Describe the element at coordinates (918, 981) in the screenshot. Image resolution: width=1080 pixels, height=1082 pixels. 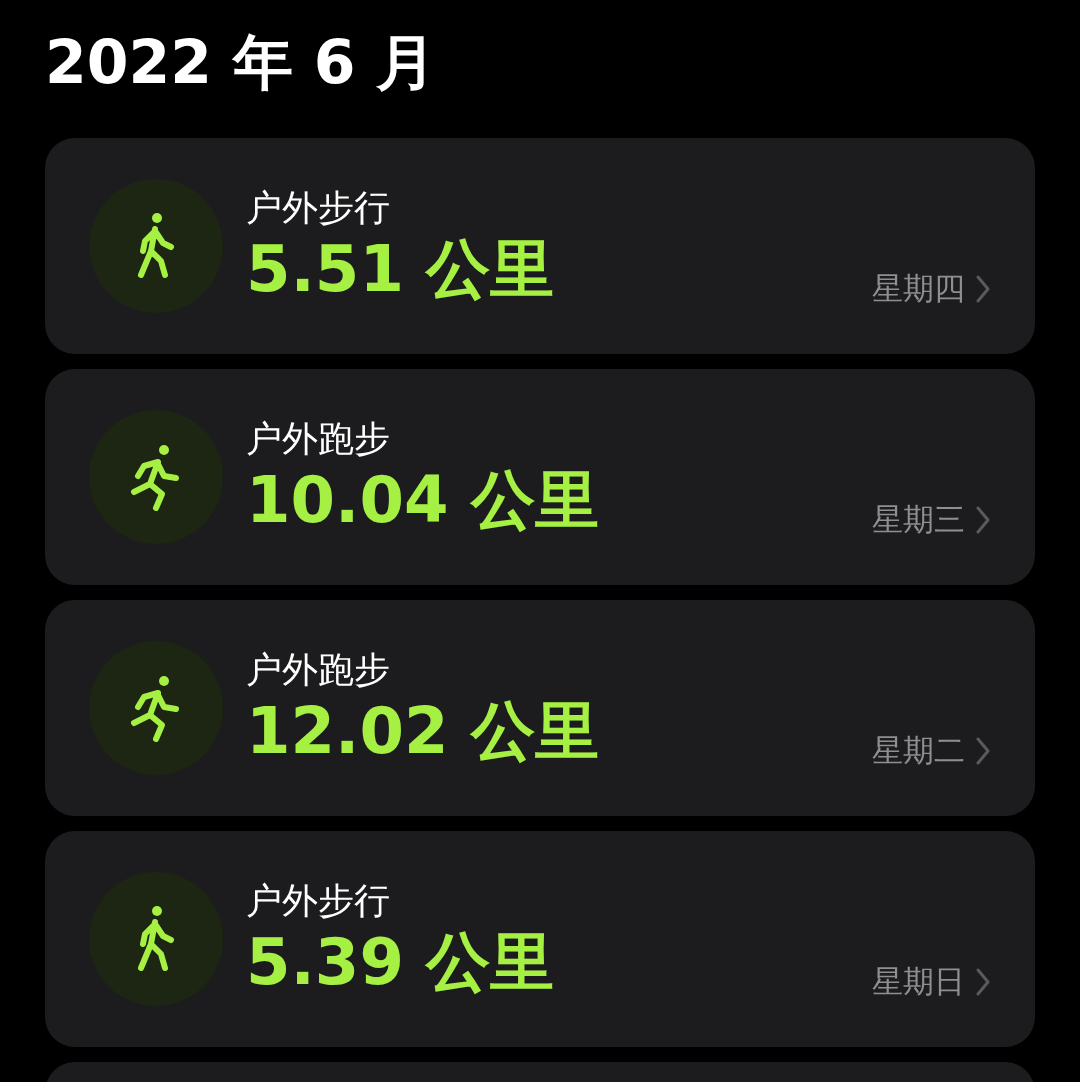
I see `weekday-label: 星期日` at that location.